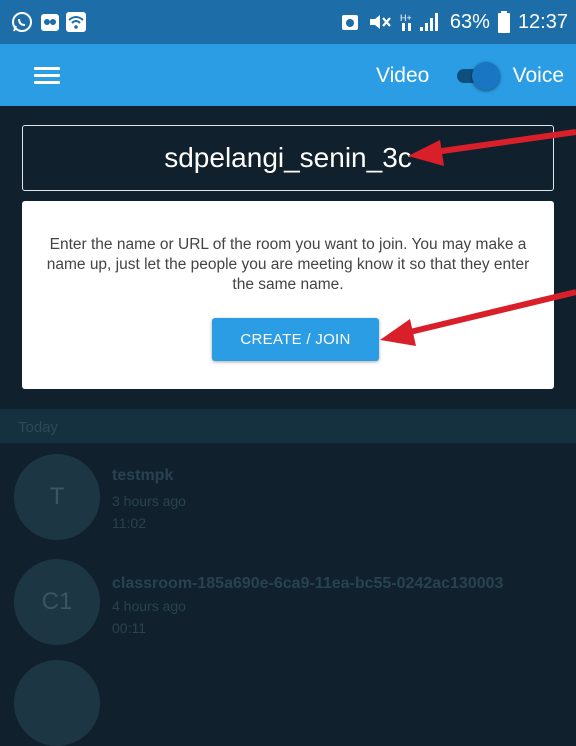 The width and height of the screenshot is (576, 746). I want to click on recent-item-duration: 00:11, so click(129, 628).